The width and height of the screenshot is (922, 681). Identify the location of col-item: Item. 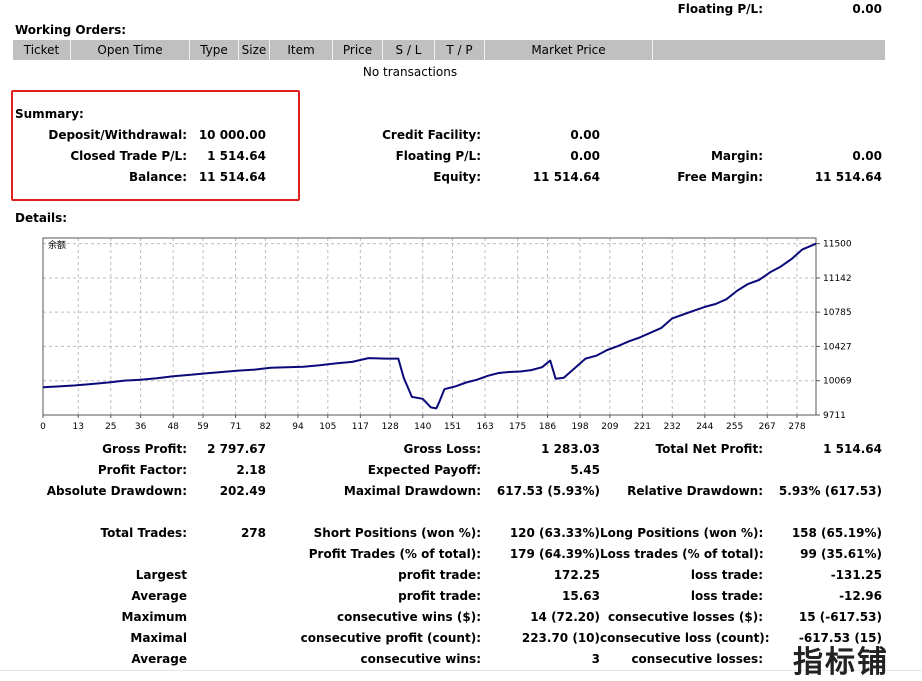
(301, 50).